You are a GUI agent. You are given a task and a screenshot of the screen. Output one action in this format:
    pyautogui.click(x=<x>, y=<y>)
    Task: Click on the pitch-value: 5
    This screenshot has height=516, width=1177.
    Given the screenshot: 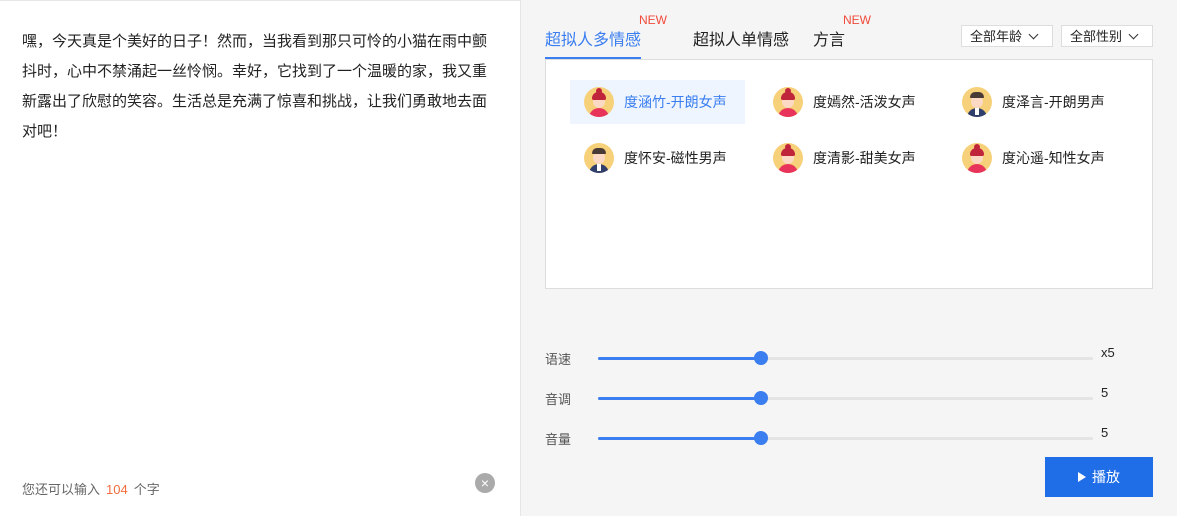 What is the action you would take?
    pyautogui.click(x=1105, y=392)
    